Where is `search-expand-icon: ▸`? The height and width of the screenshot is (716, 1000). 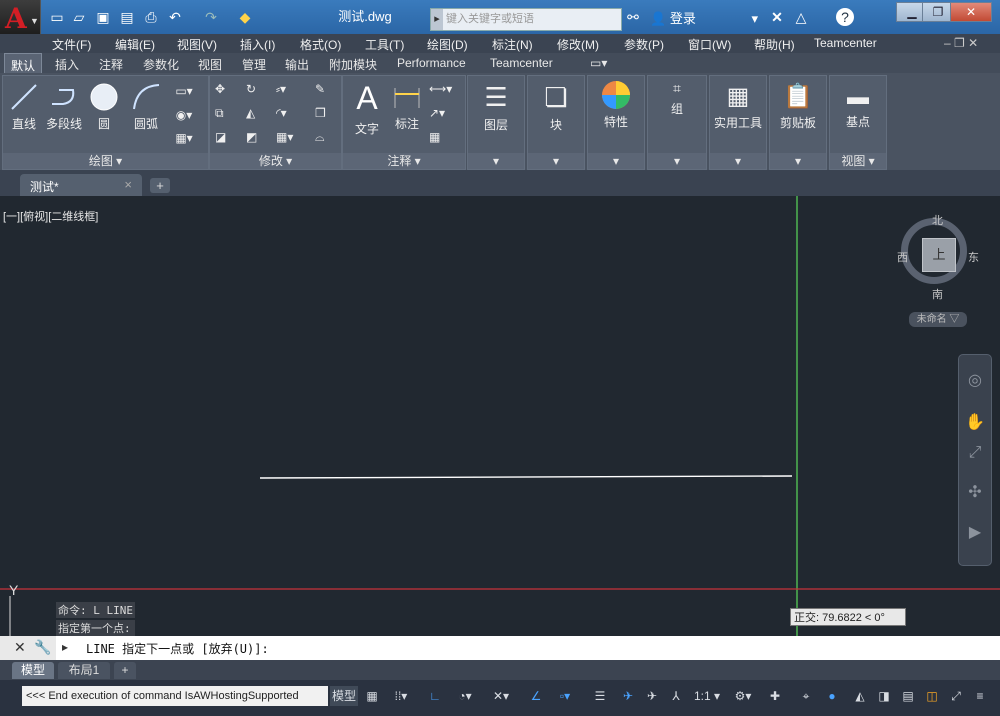
search-expand-icon: ▸ is located at coordinates (437, 19).